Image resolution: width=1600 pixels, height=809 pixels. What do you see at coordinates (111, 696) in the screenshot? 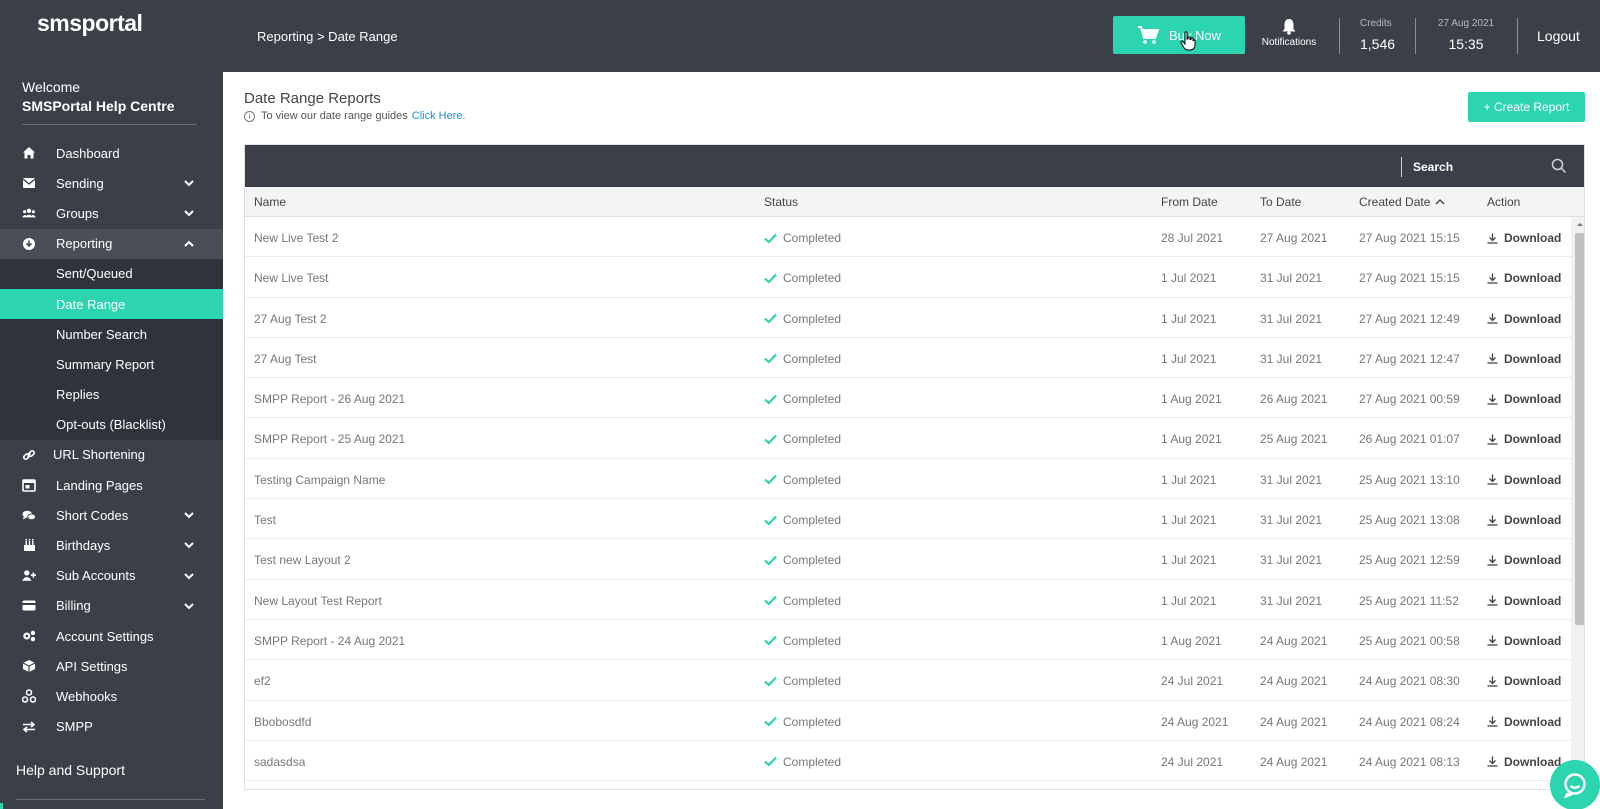
I see `sidebar-item-webhooks: Webhooks` at bounding box center [111, 696].